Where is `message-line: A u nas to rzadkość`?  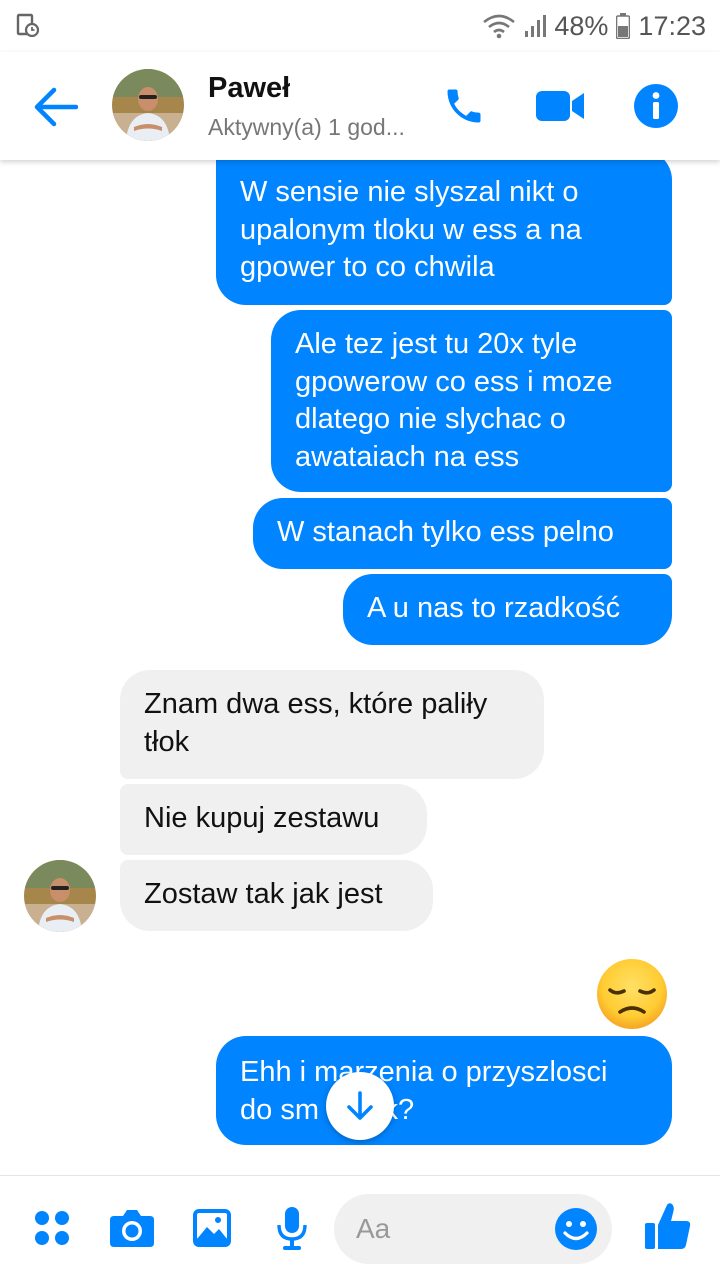 message-line: A u nas to rzadkość is located at coordinates (494, 608).